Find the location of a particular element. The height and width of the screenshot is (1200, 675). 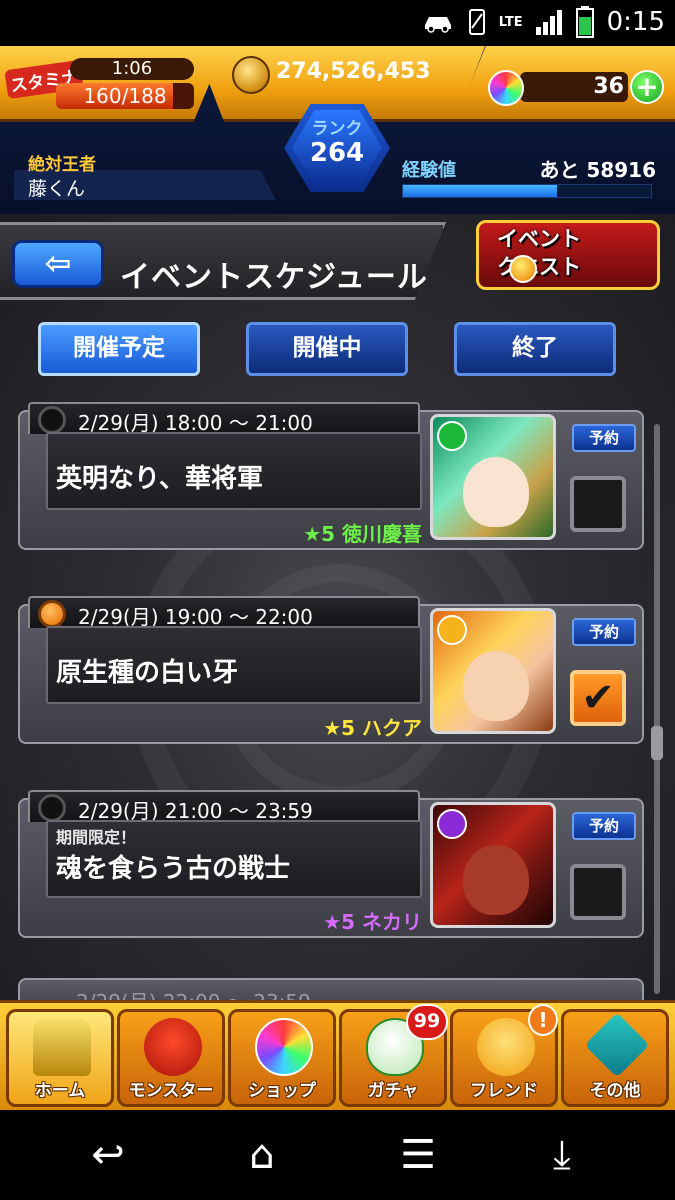

shop-icon is located at coordinates (284, 1047).